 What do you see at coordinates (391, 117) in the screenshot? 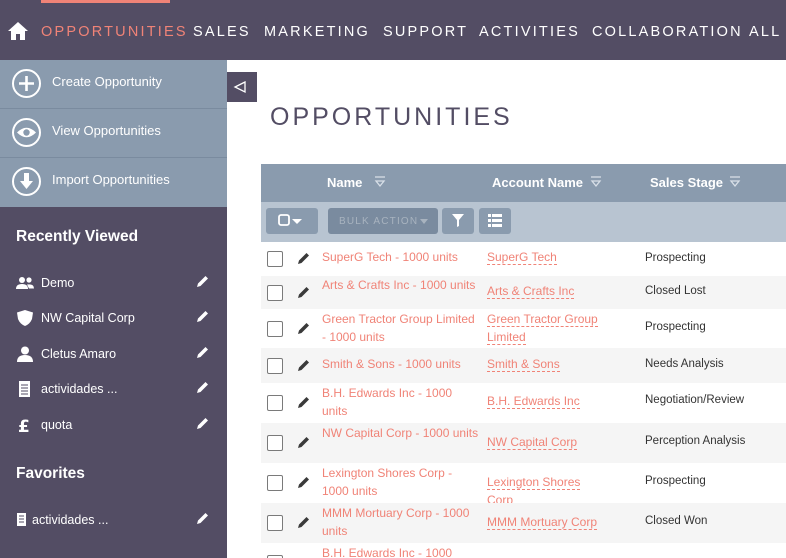
I see `page-title: OPPORTUNITIES` at bounding box center [391, 117].